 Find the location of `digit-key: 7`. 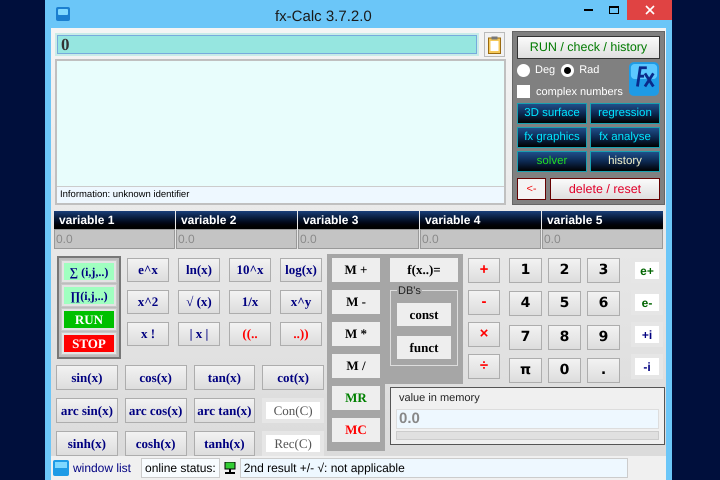

digit-key: 7 is located at coordinates (525, 337).